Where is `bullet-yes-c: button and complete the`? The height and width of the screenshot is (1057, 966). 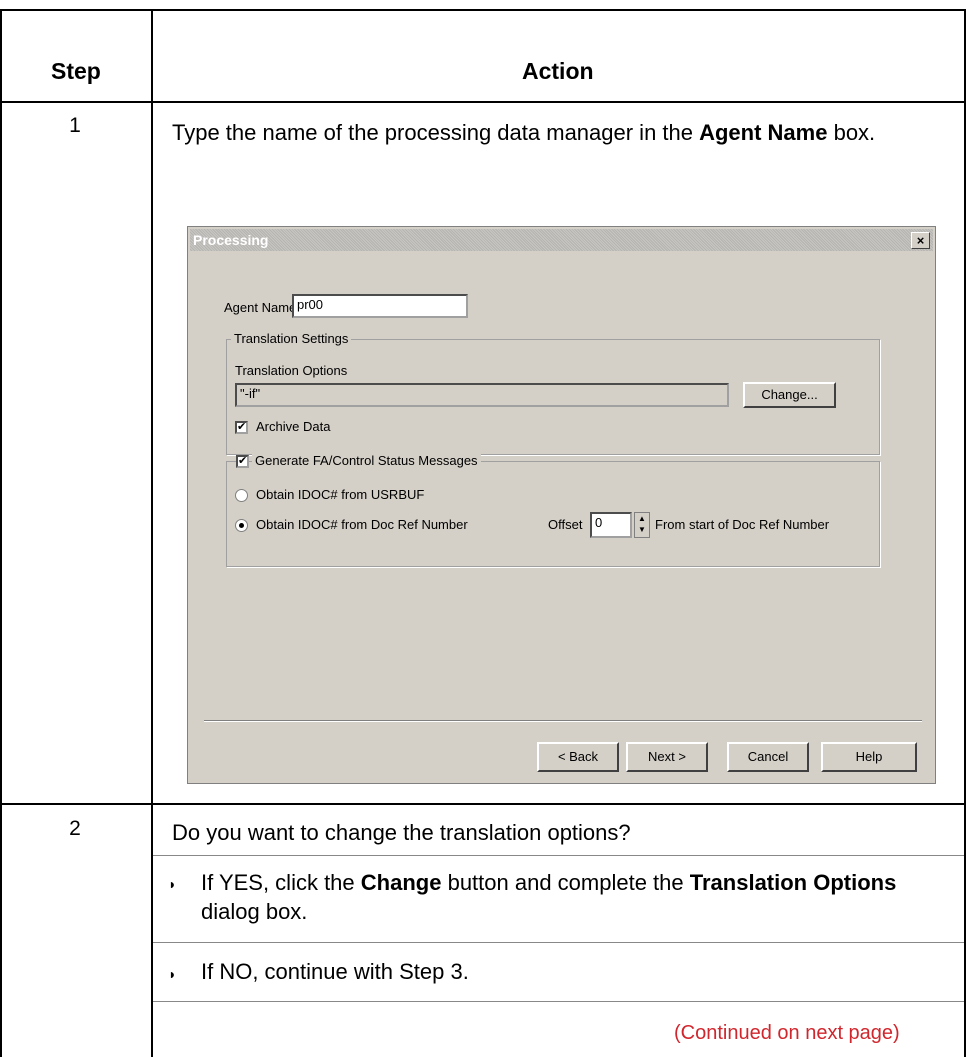 bullet-yes-c: button and complete the is located at coordinates (565, 882).